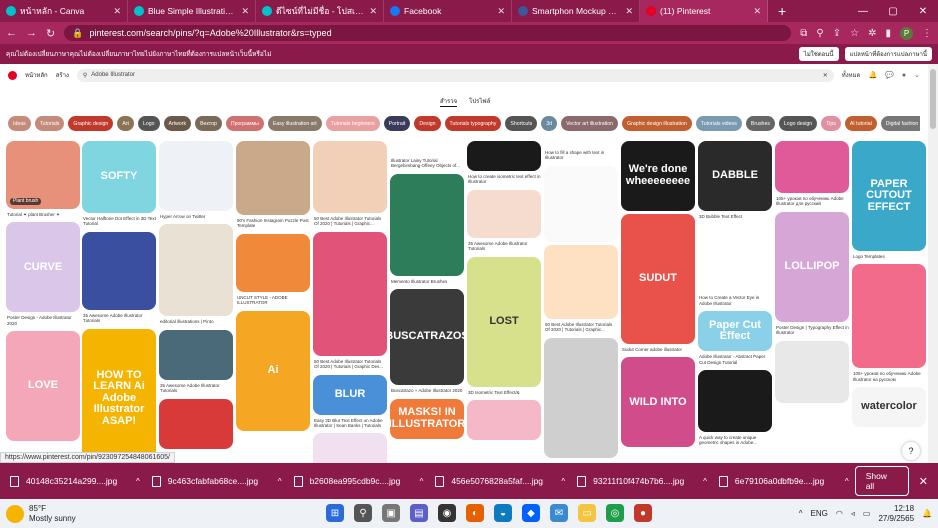 The image size is (938, 528). What do you see at coordinates (373, 11) in the screenshot?
I see `close-tab-icon: ✕` at bounding box center [373, 11].